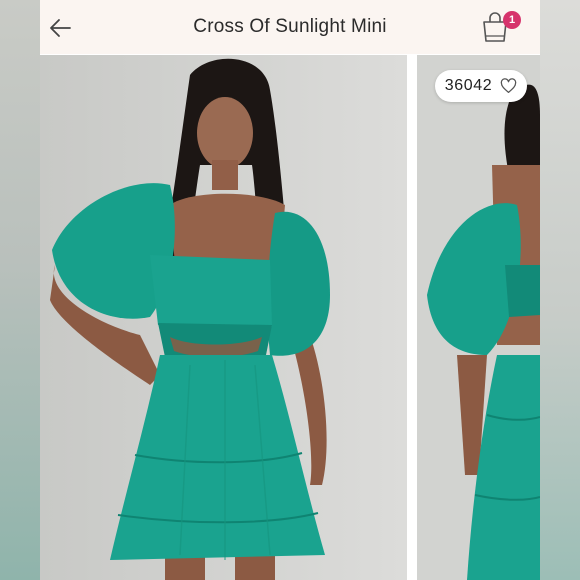  I want to click on cart-count-badge: 1, so click(512, 20).